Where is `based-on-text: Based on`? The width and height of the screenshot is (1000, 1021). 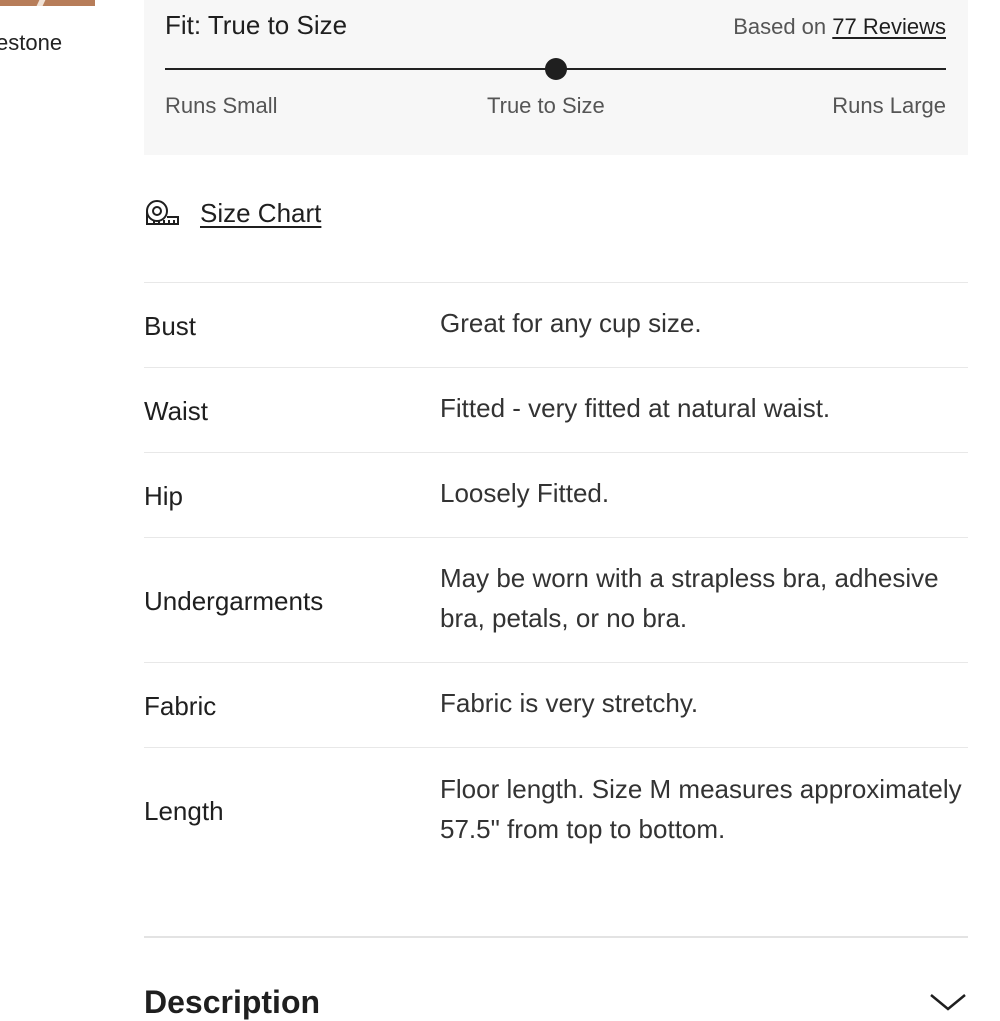 based-on-text: Based on is located at coordinates (780, 26).